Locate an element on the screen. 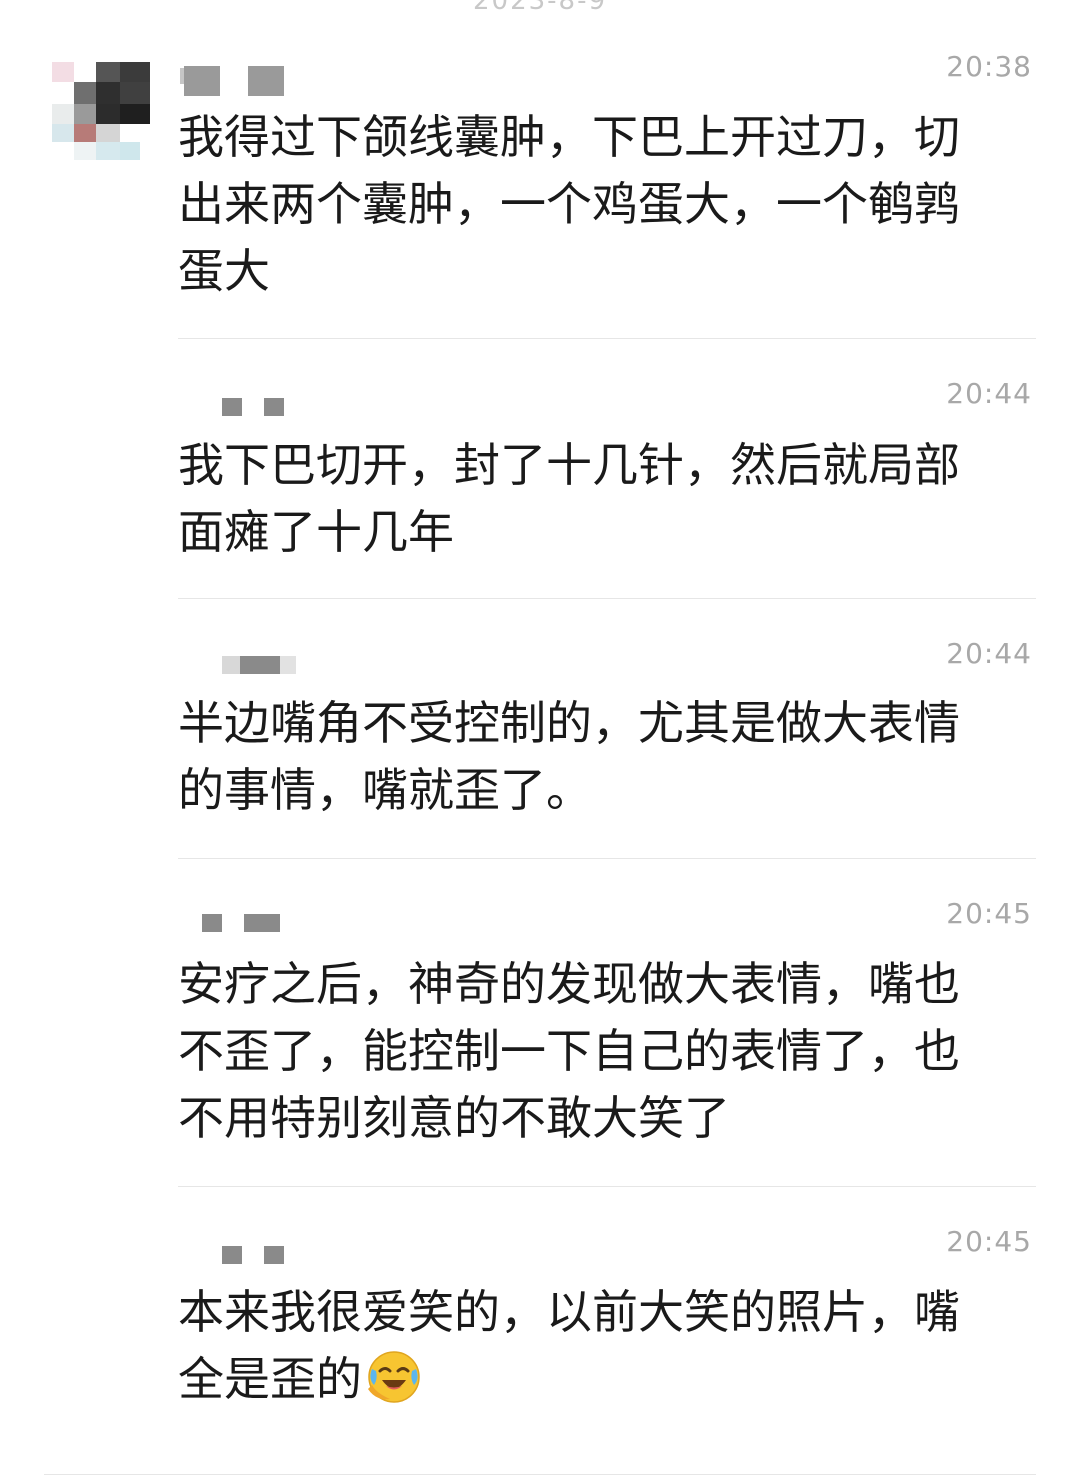  message-text: 我得过下颌线囊肿，下巴上开过刀，切出来两个囊肿，一个鸡蛋大，一个鹌鹑蛋大 is located at coordinates (569, 204).